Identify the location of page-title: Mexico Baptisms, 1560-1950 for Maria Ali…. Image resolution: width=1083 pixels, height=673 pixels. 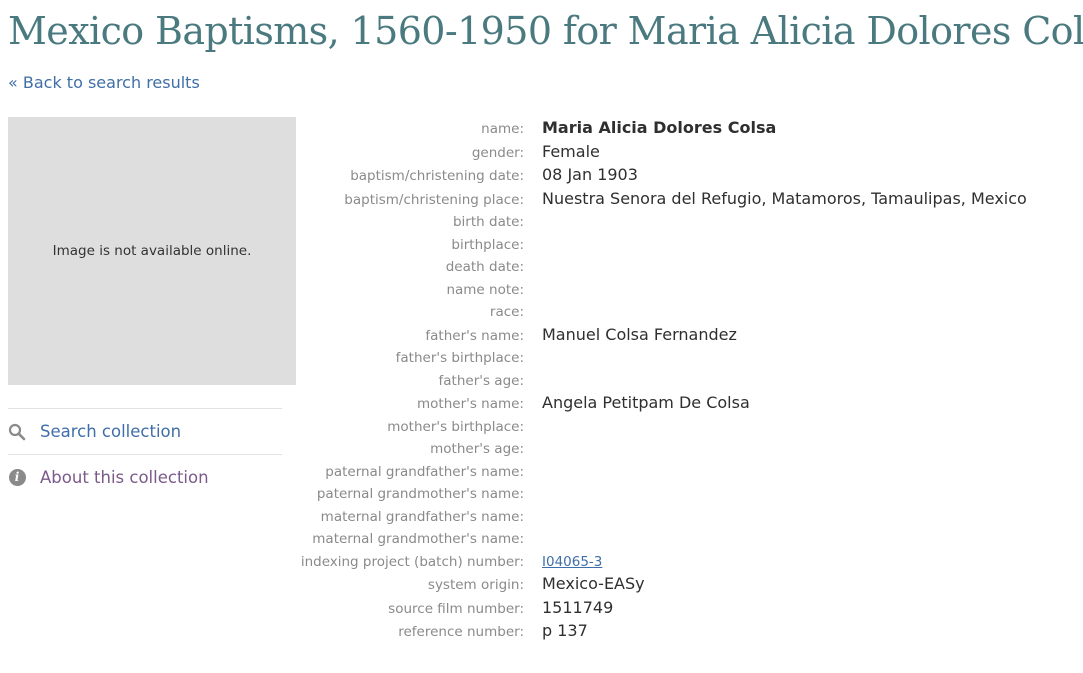
(545, 31).